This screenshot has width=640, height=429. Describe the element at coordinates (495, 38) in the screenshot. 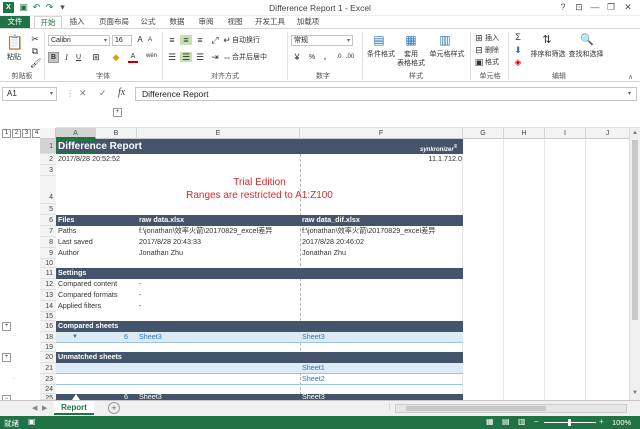

I see `insert-button: 插入` at that location.